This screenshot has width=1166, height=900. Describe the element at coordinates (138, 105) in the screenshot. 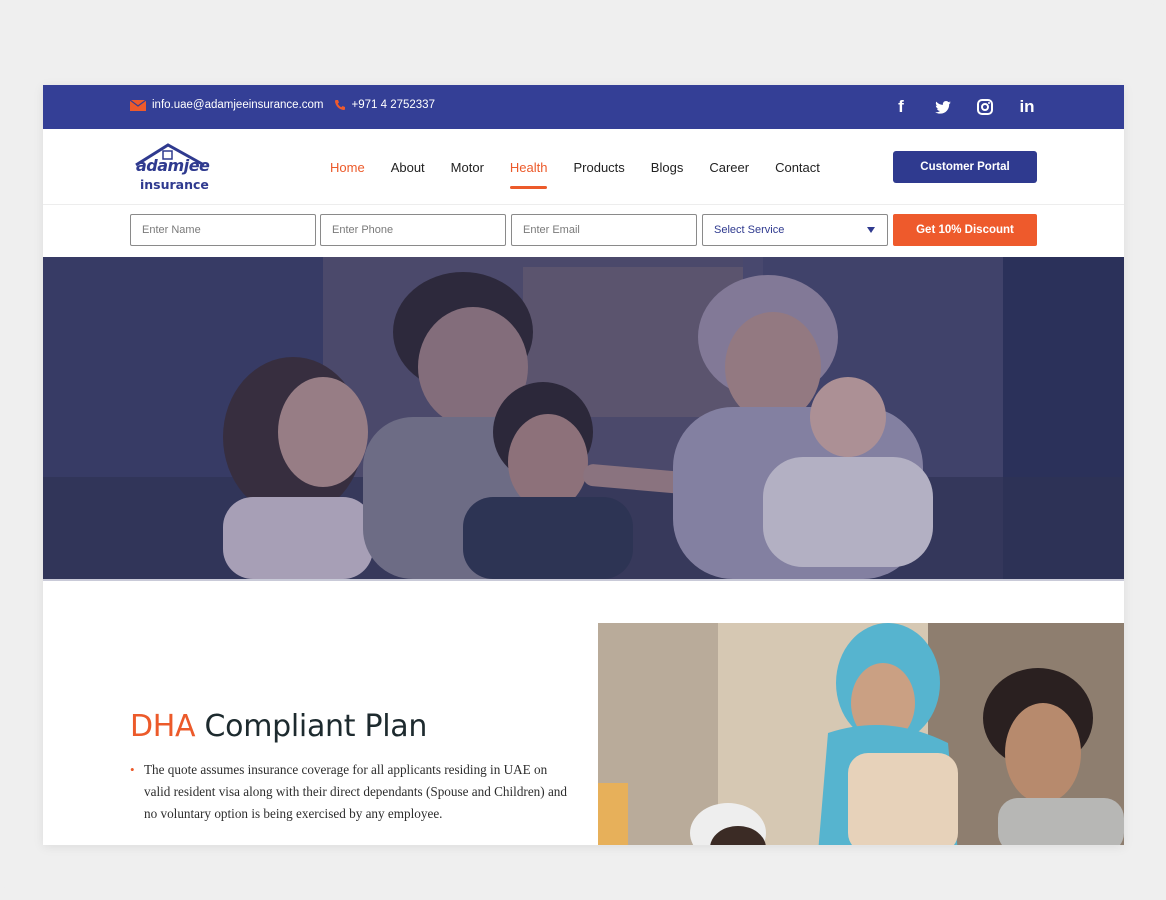

I see `mail-icon` at that location.